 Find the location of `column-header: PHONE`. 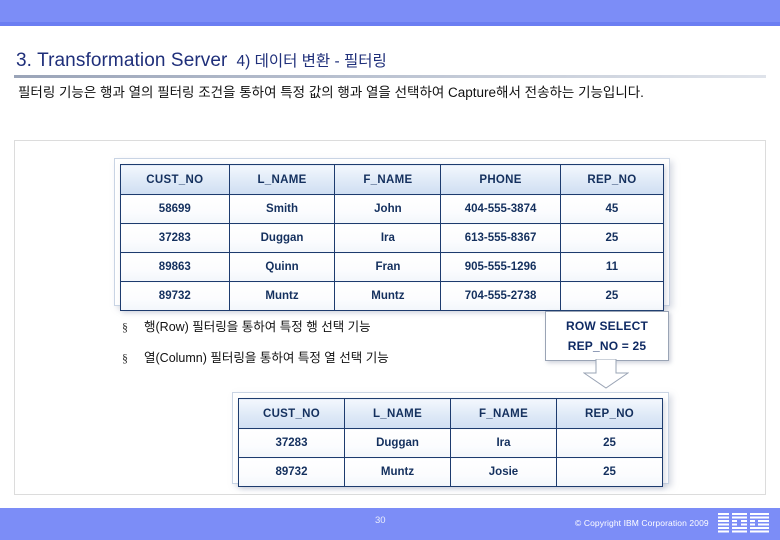

column-header: PHONE is located at coordinates (500, 179).